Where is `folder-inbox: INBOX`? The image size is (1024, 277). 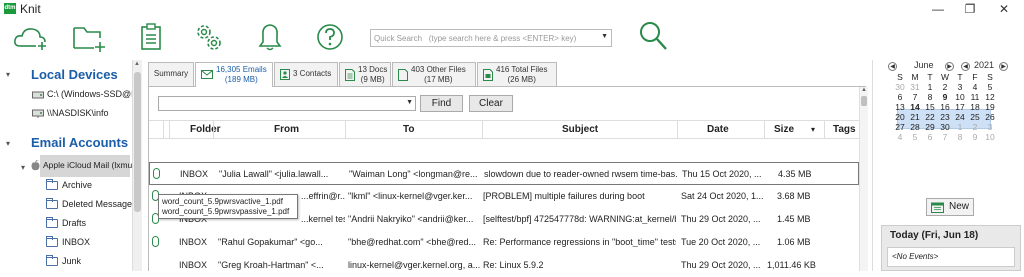
folder-inbox: INBOX is located at coordinates (68, 242).